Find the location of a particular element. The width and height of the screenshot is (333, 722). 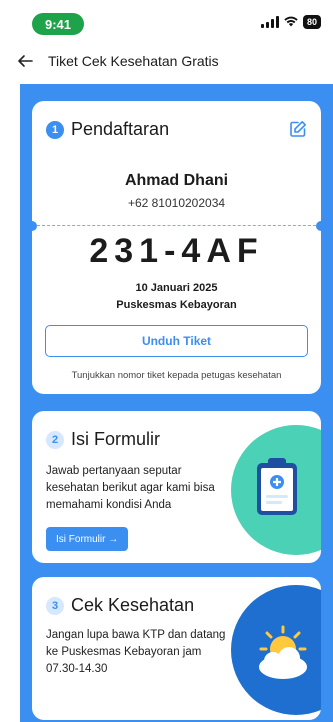

battery-icon: 80 is located at coordinates (311, 22).